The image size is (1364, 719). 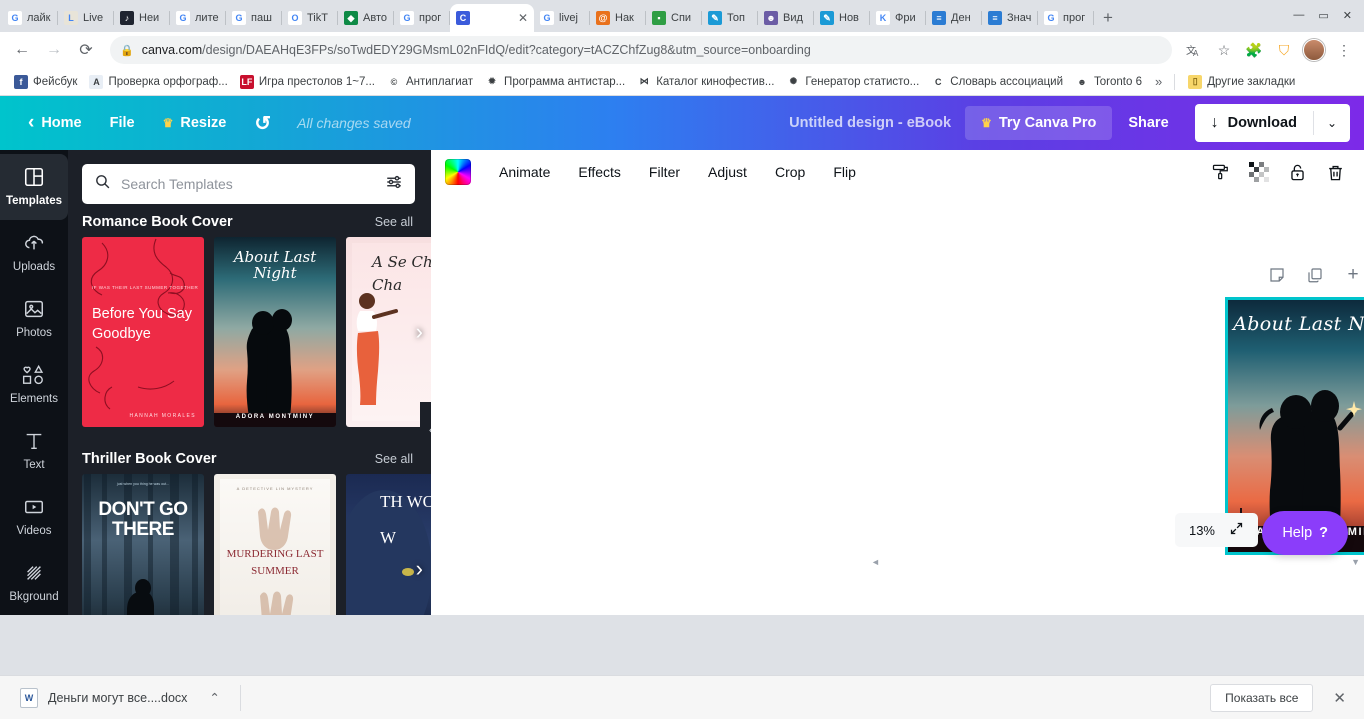 What do you see at coordinates (1108, 82) in the screenshot?
I see `bookmark-item: ☻ Toronto 6` at bounding box center [1108, 82].